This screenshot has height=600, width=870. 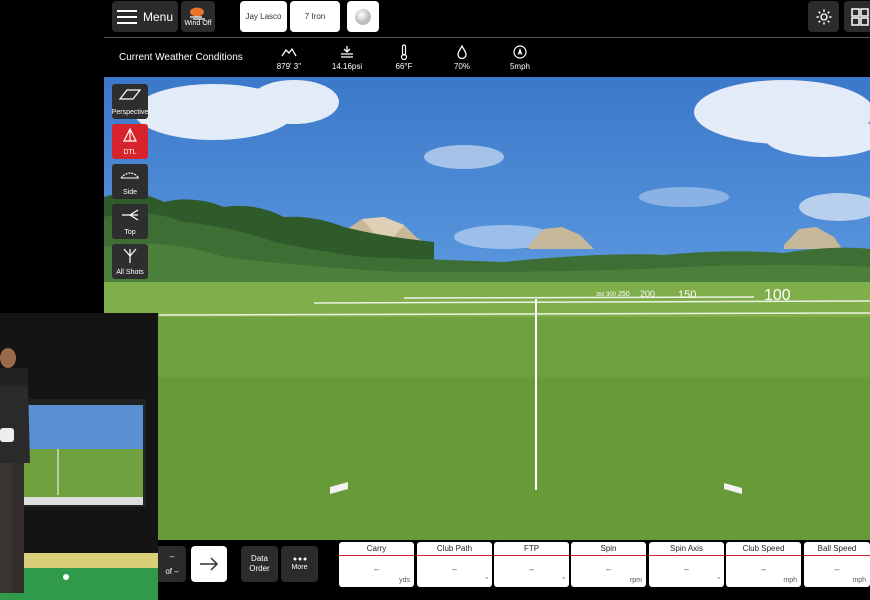 I want to click on view-dtl-button: DTL, so click(x=130, y=141).